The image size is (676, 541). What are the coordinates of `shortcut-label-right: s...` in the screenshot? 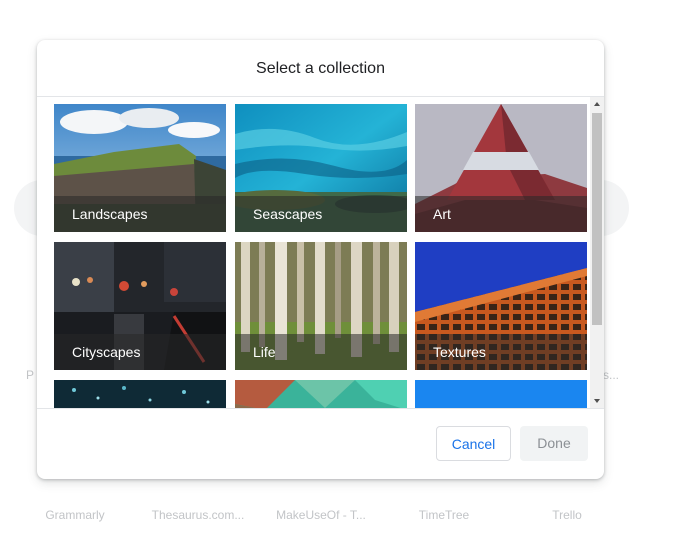 It's located at (611, 375).